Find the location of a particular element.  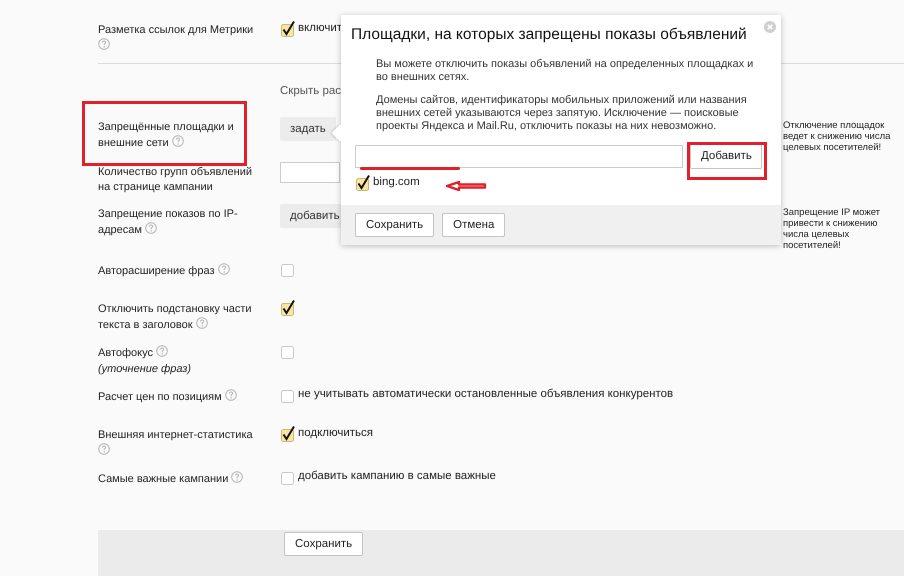

warning-note: Отключение площадок ведет к снижению числа целевых посетителей! is located at coordinates (837, 136).